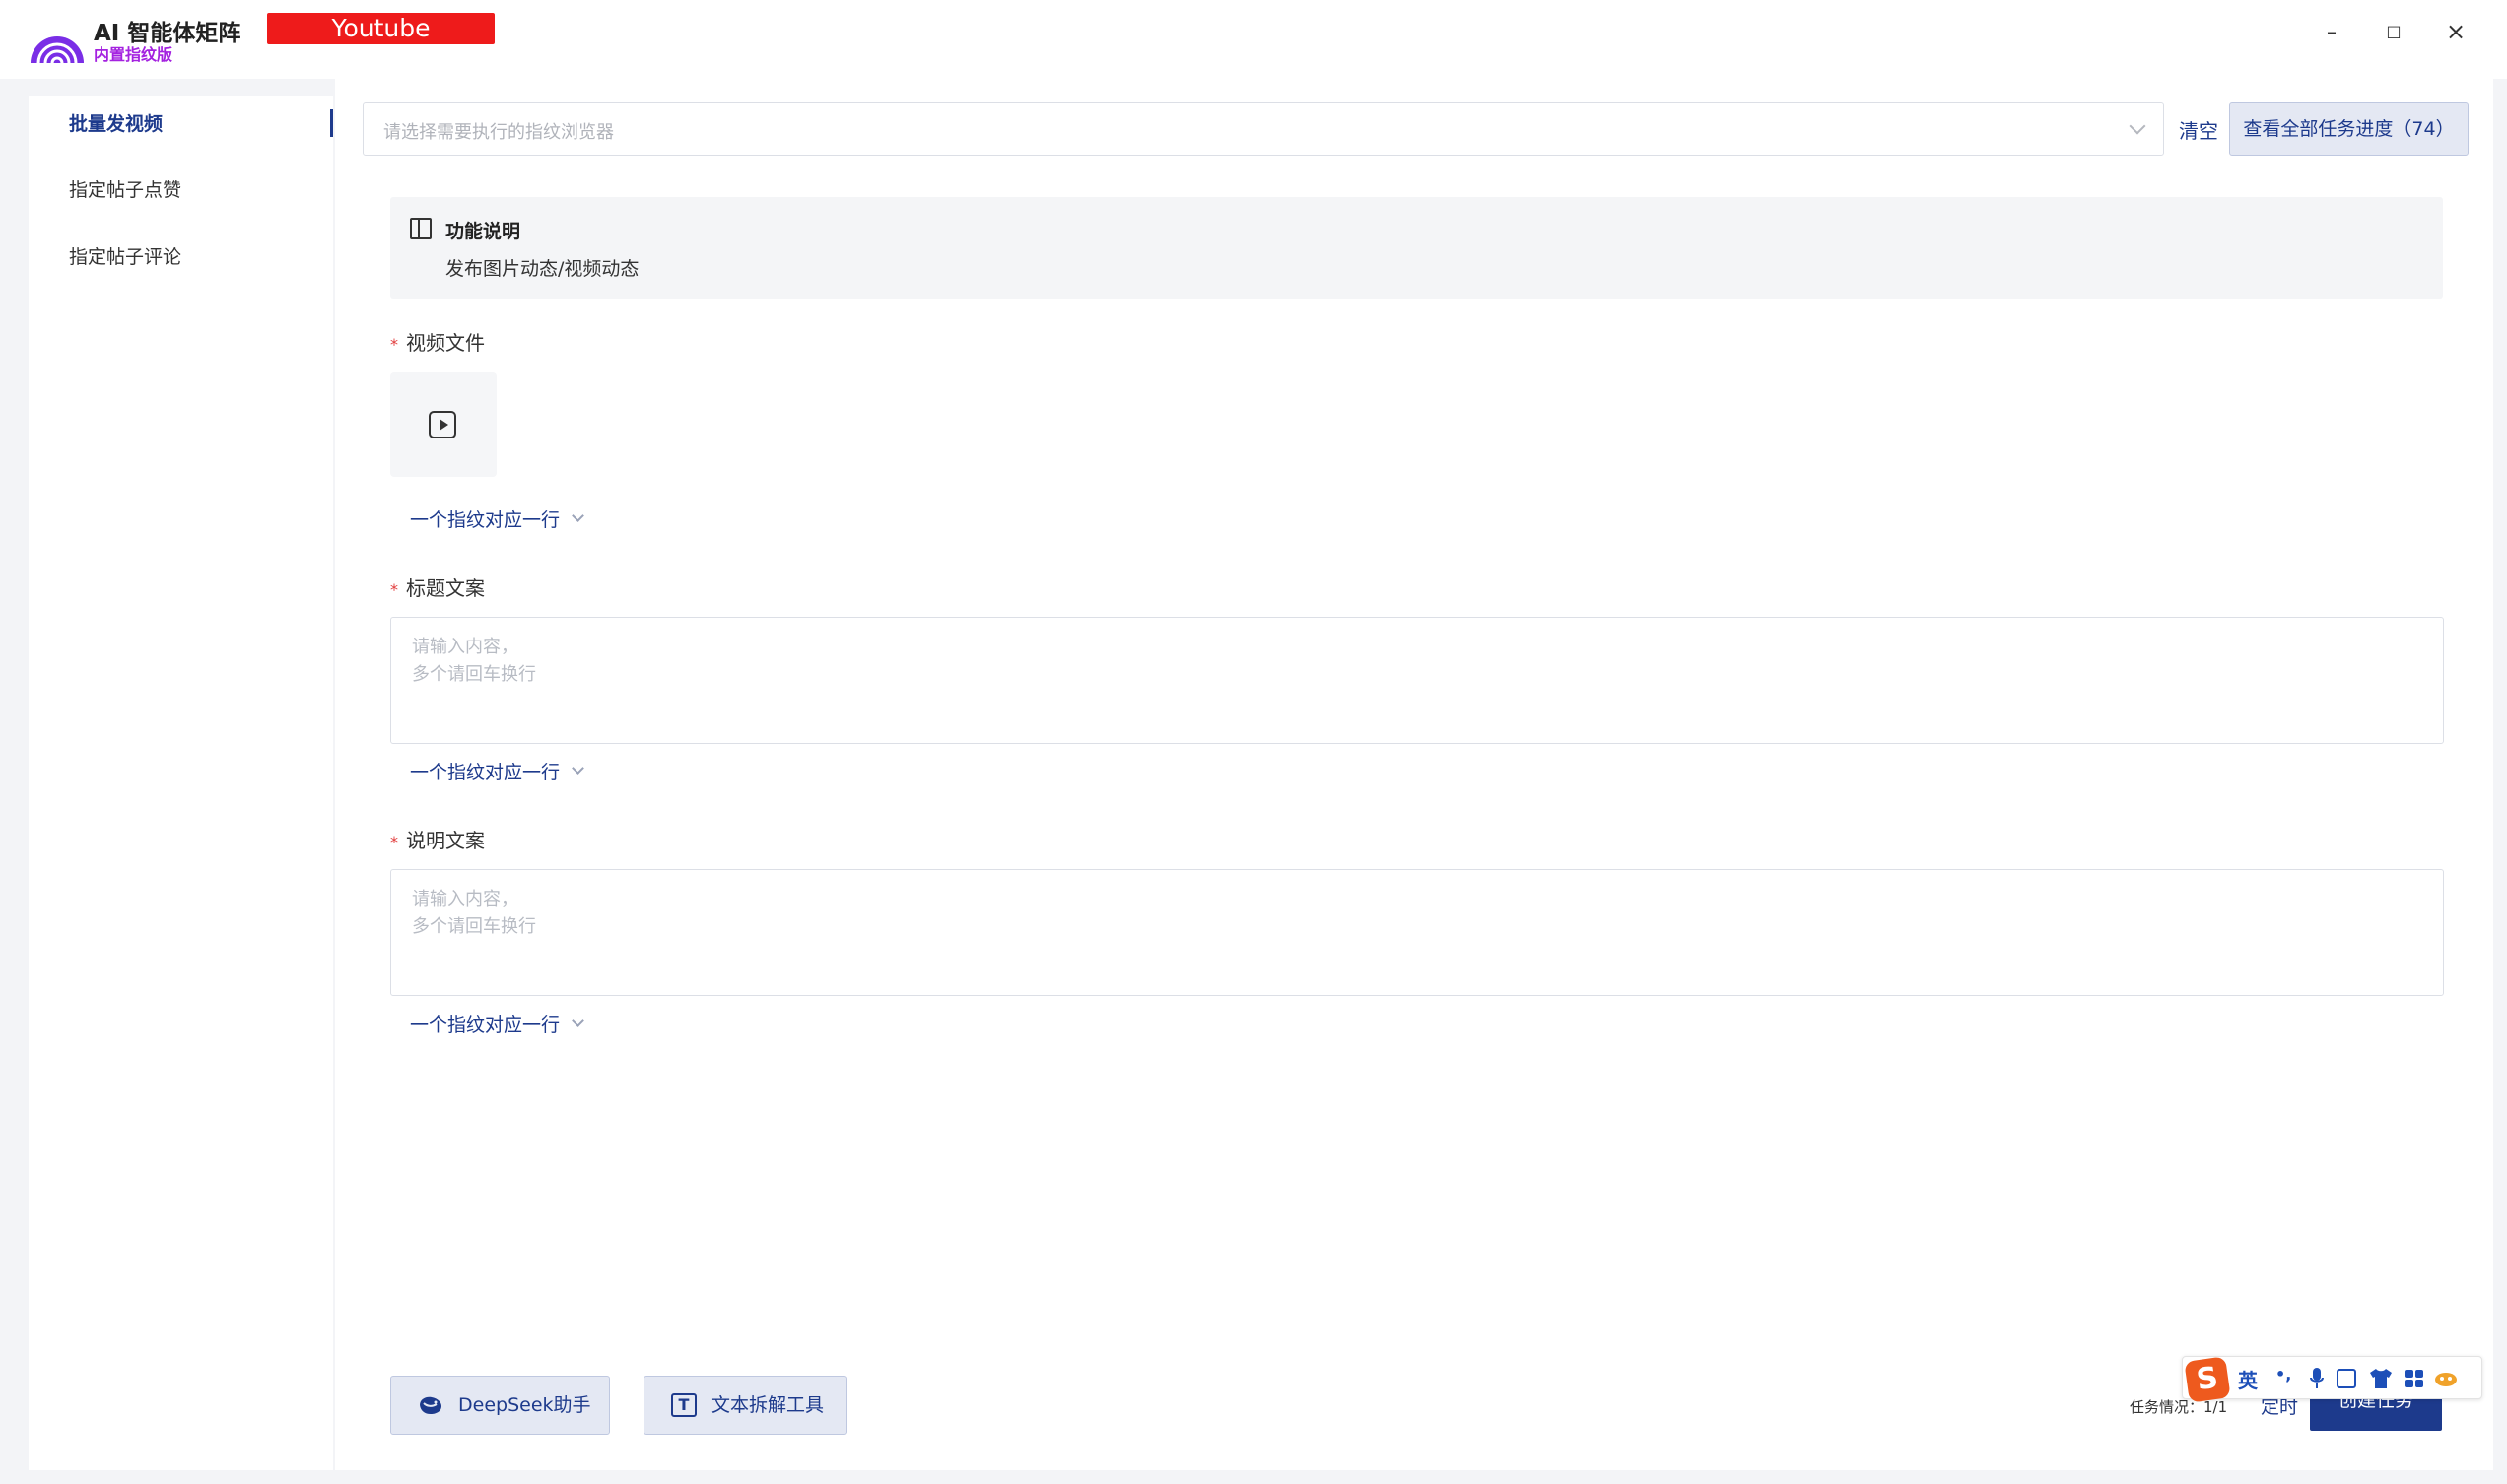 The height and width of the screenshot is (1484, 2507). I want to click on ime-lang-toggle: 英, so click(2248, 1379).